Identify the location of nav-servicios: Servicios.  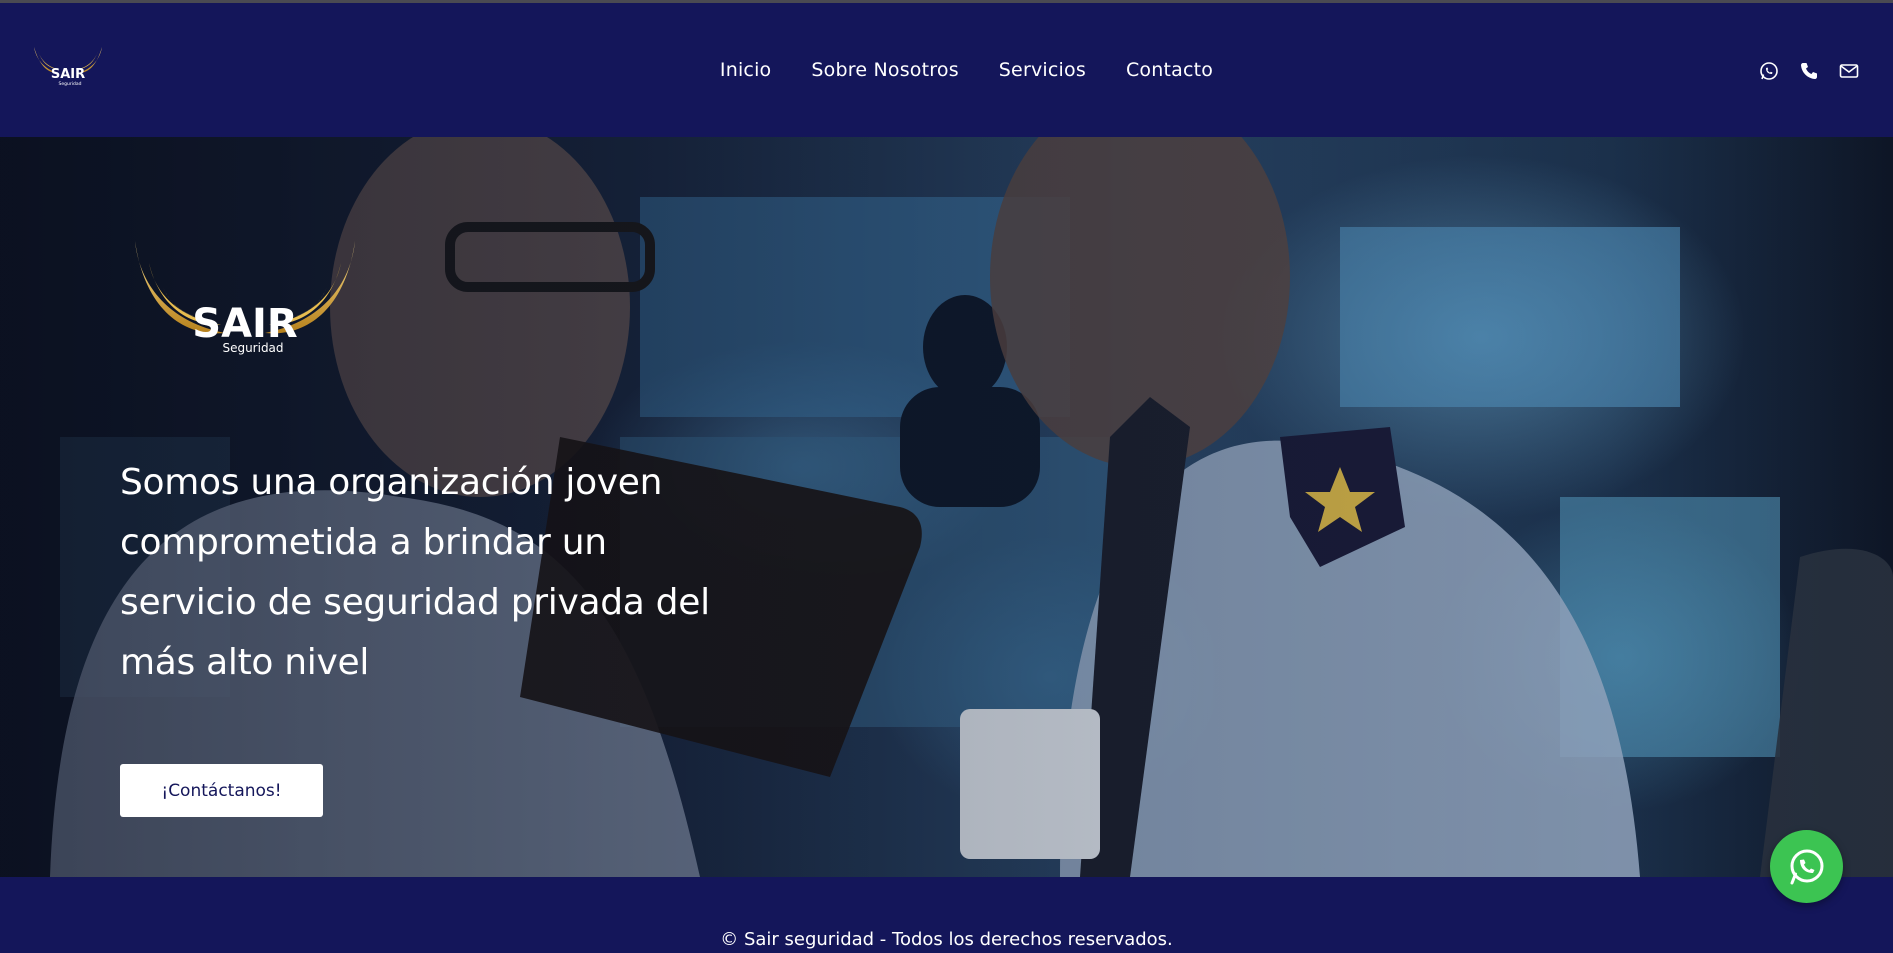
(1042, 70).